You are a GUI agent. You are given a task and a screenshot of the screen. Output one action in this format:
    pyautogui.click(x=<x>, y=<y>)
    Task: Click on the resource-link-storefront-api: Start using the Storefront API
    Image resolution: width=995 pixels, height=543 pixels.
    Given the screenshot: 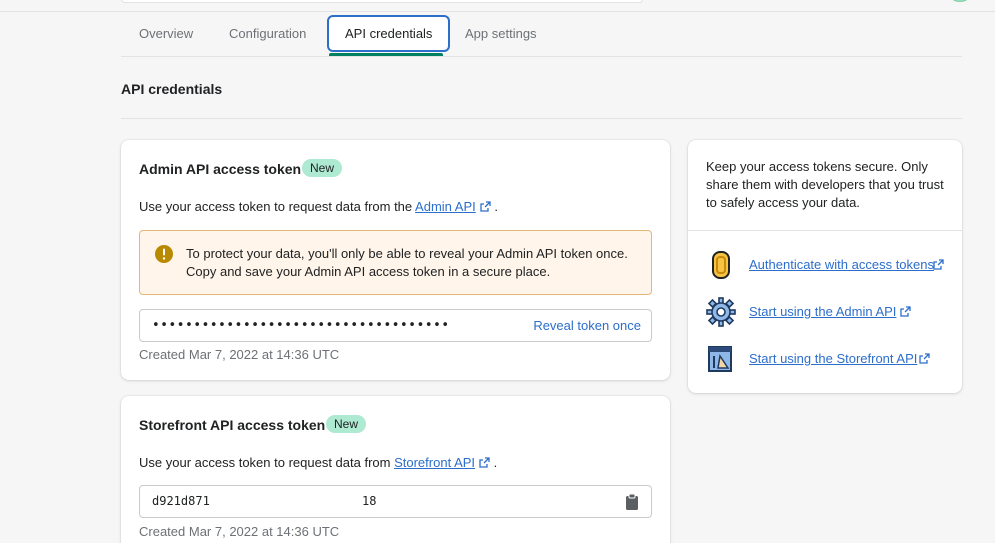 What is the action you would take?
    pyautogui.click(x=831, y=359)
    